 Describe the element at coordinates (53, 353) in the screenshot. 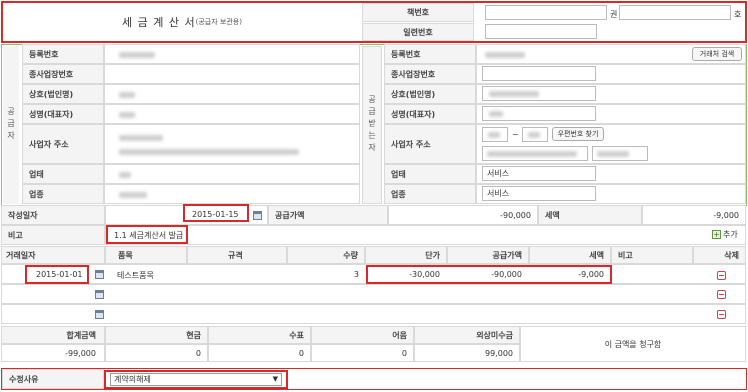

I see `total-value-sum: -99,000` at that location.